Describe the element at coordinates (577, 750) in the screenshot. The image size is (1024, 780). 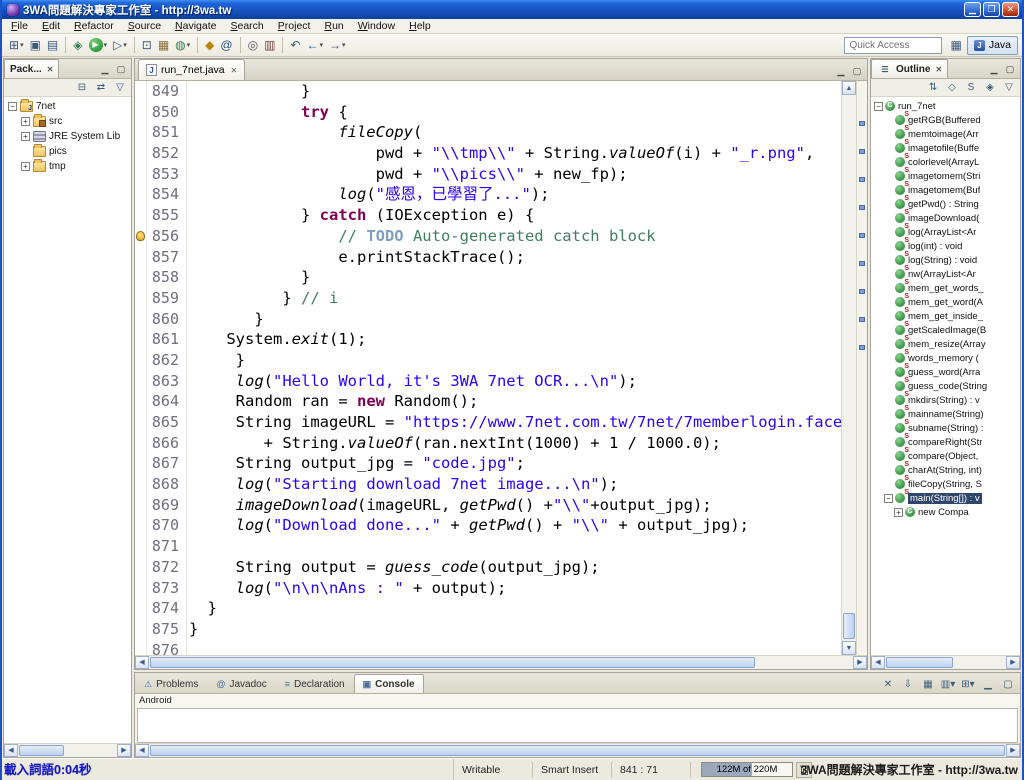
I see `console-hscrollbar: ◀ ▶` at that location.